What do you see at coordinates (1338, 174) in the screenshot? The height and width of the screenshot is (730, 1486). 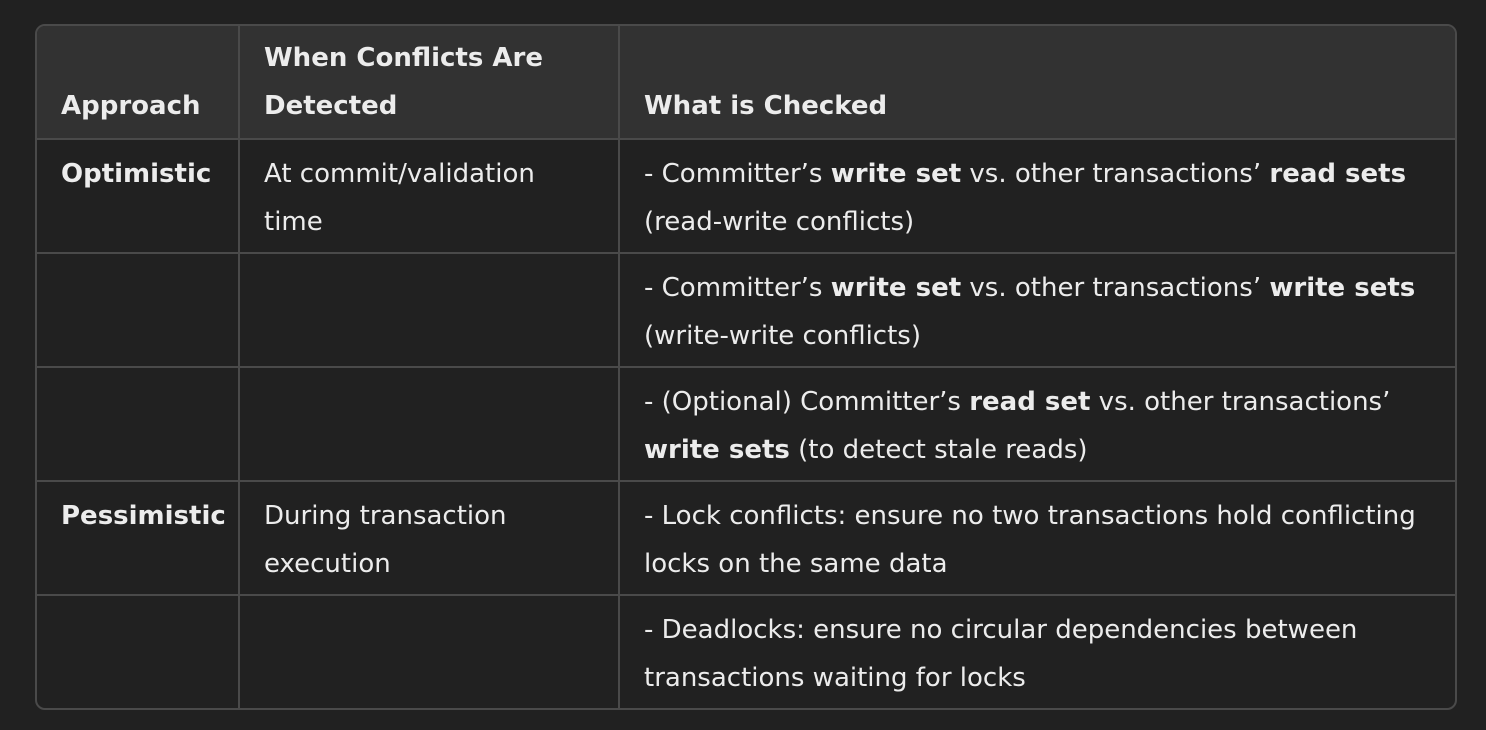 I see `bold-term: read sets` at bounding box center [1338, 174].